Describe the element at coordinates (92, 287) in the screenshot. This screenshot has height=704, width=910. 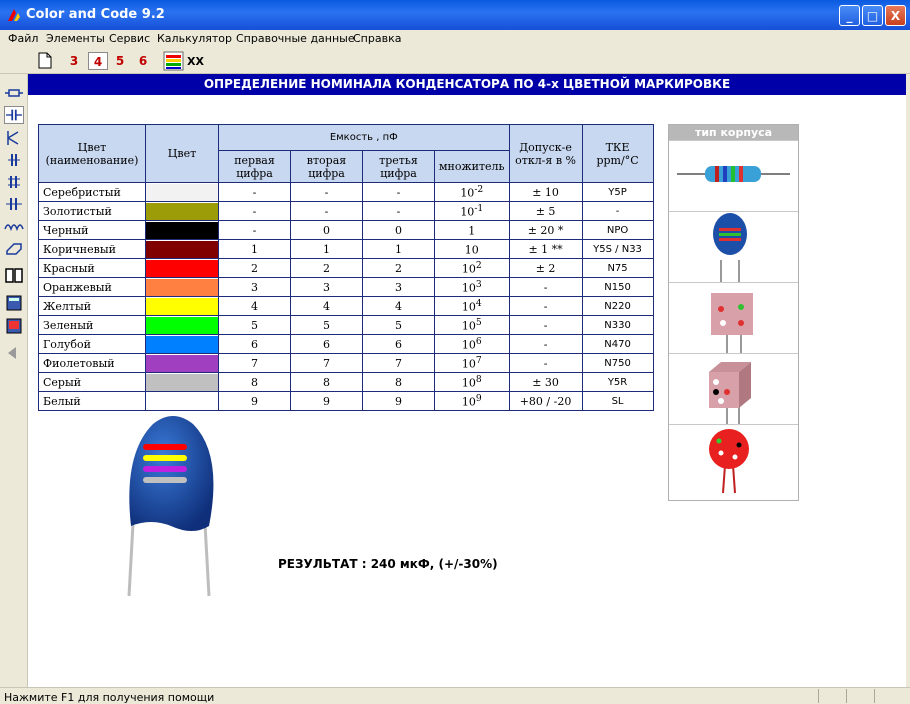
I see `color-name: Оранжевый` at that location.